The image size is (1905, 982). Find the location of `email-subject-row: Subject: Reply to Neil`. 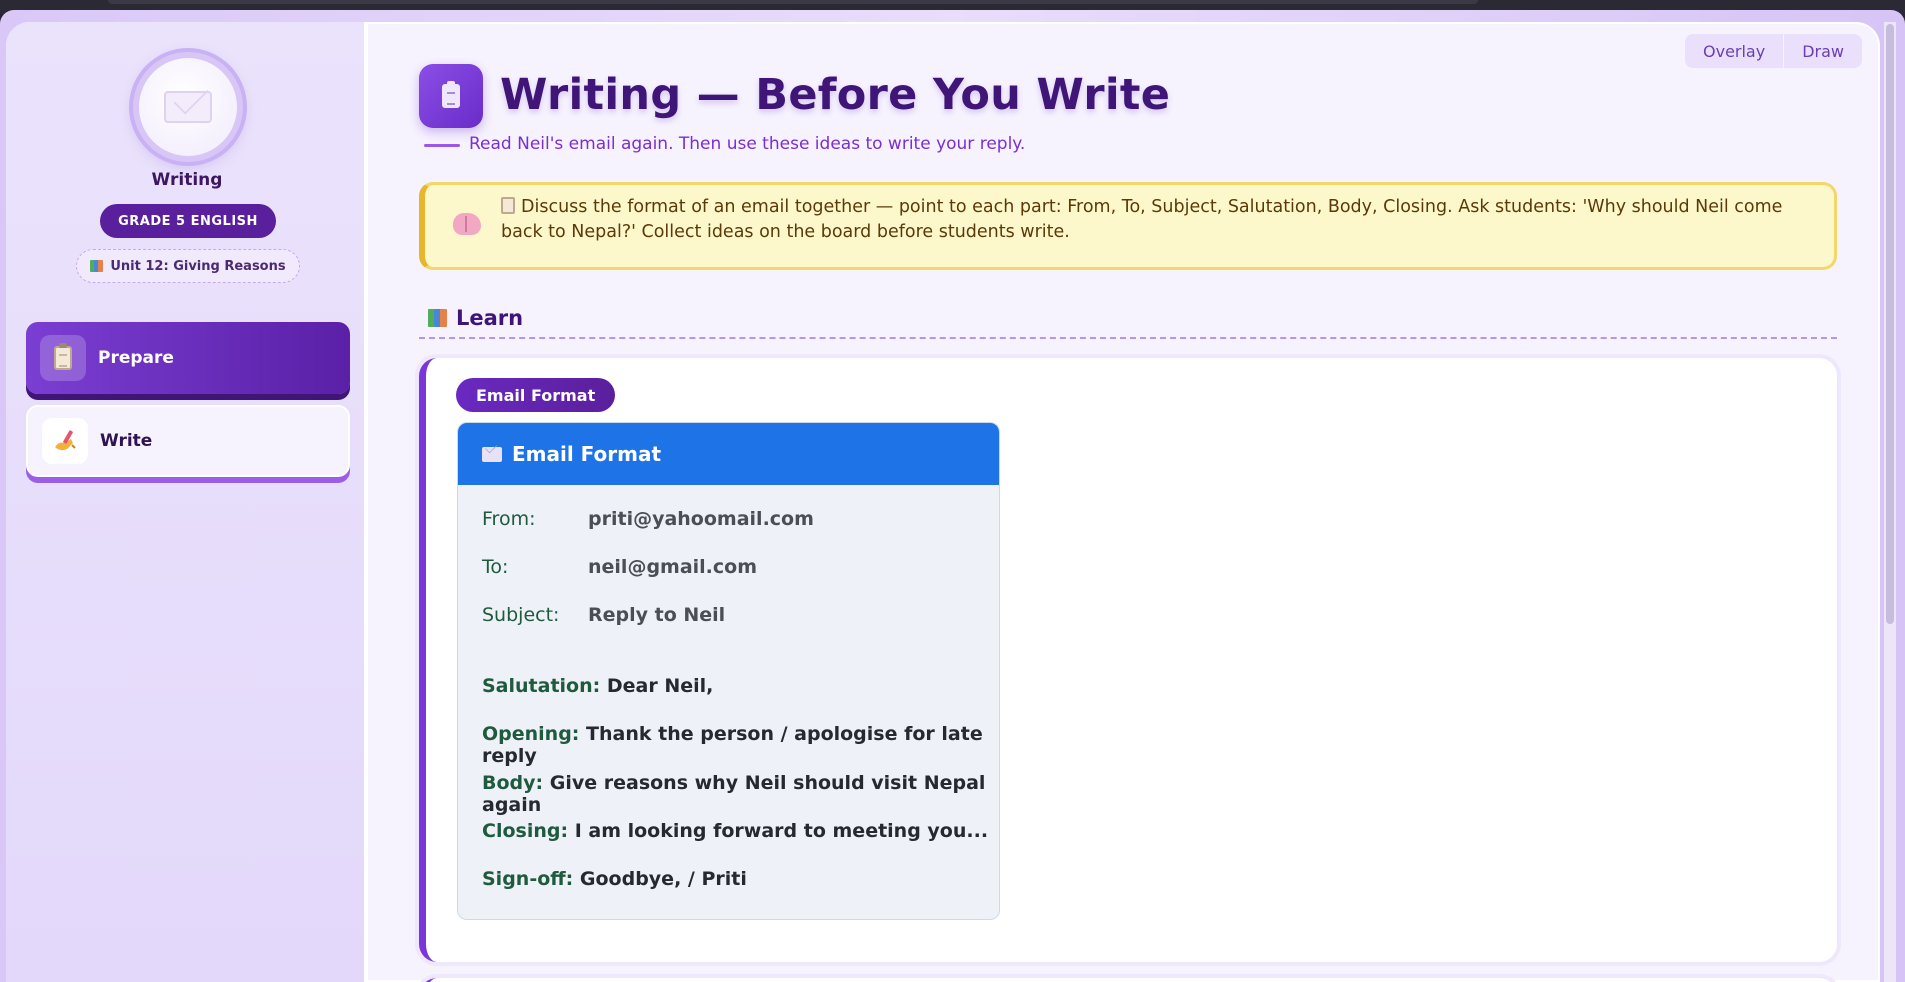

email-subject-row: Subject: Reply to Neil is located at coordinates (603, 615).